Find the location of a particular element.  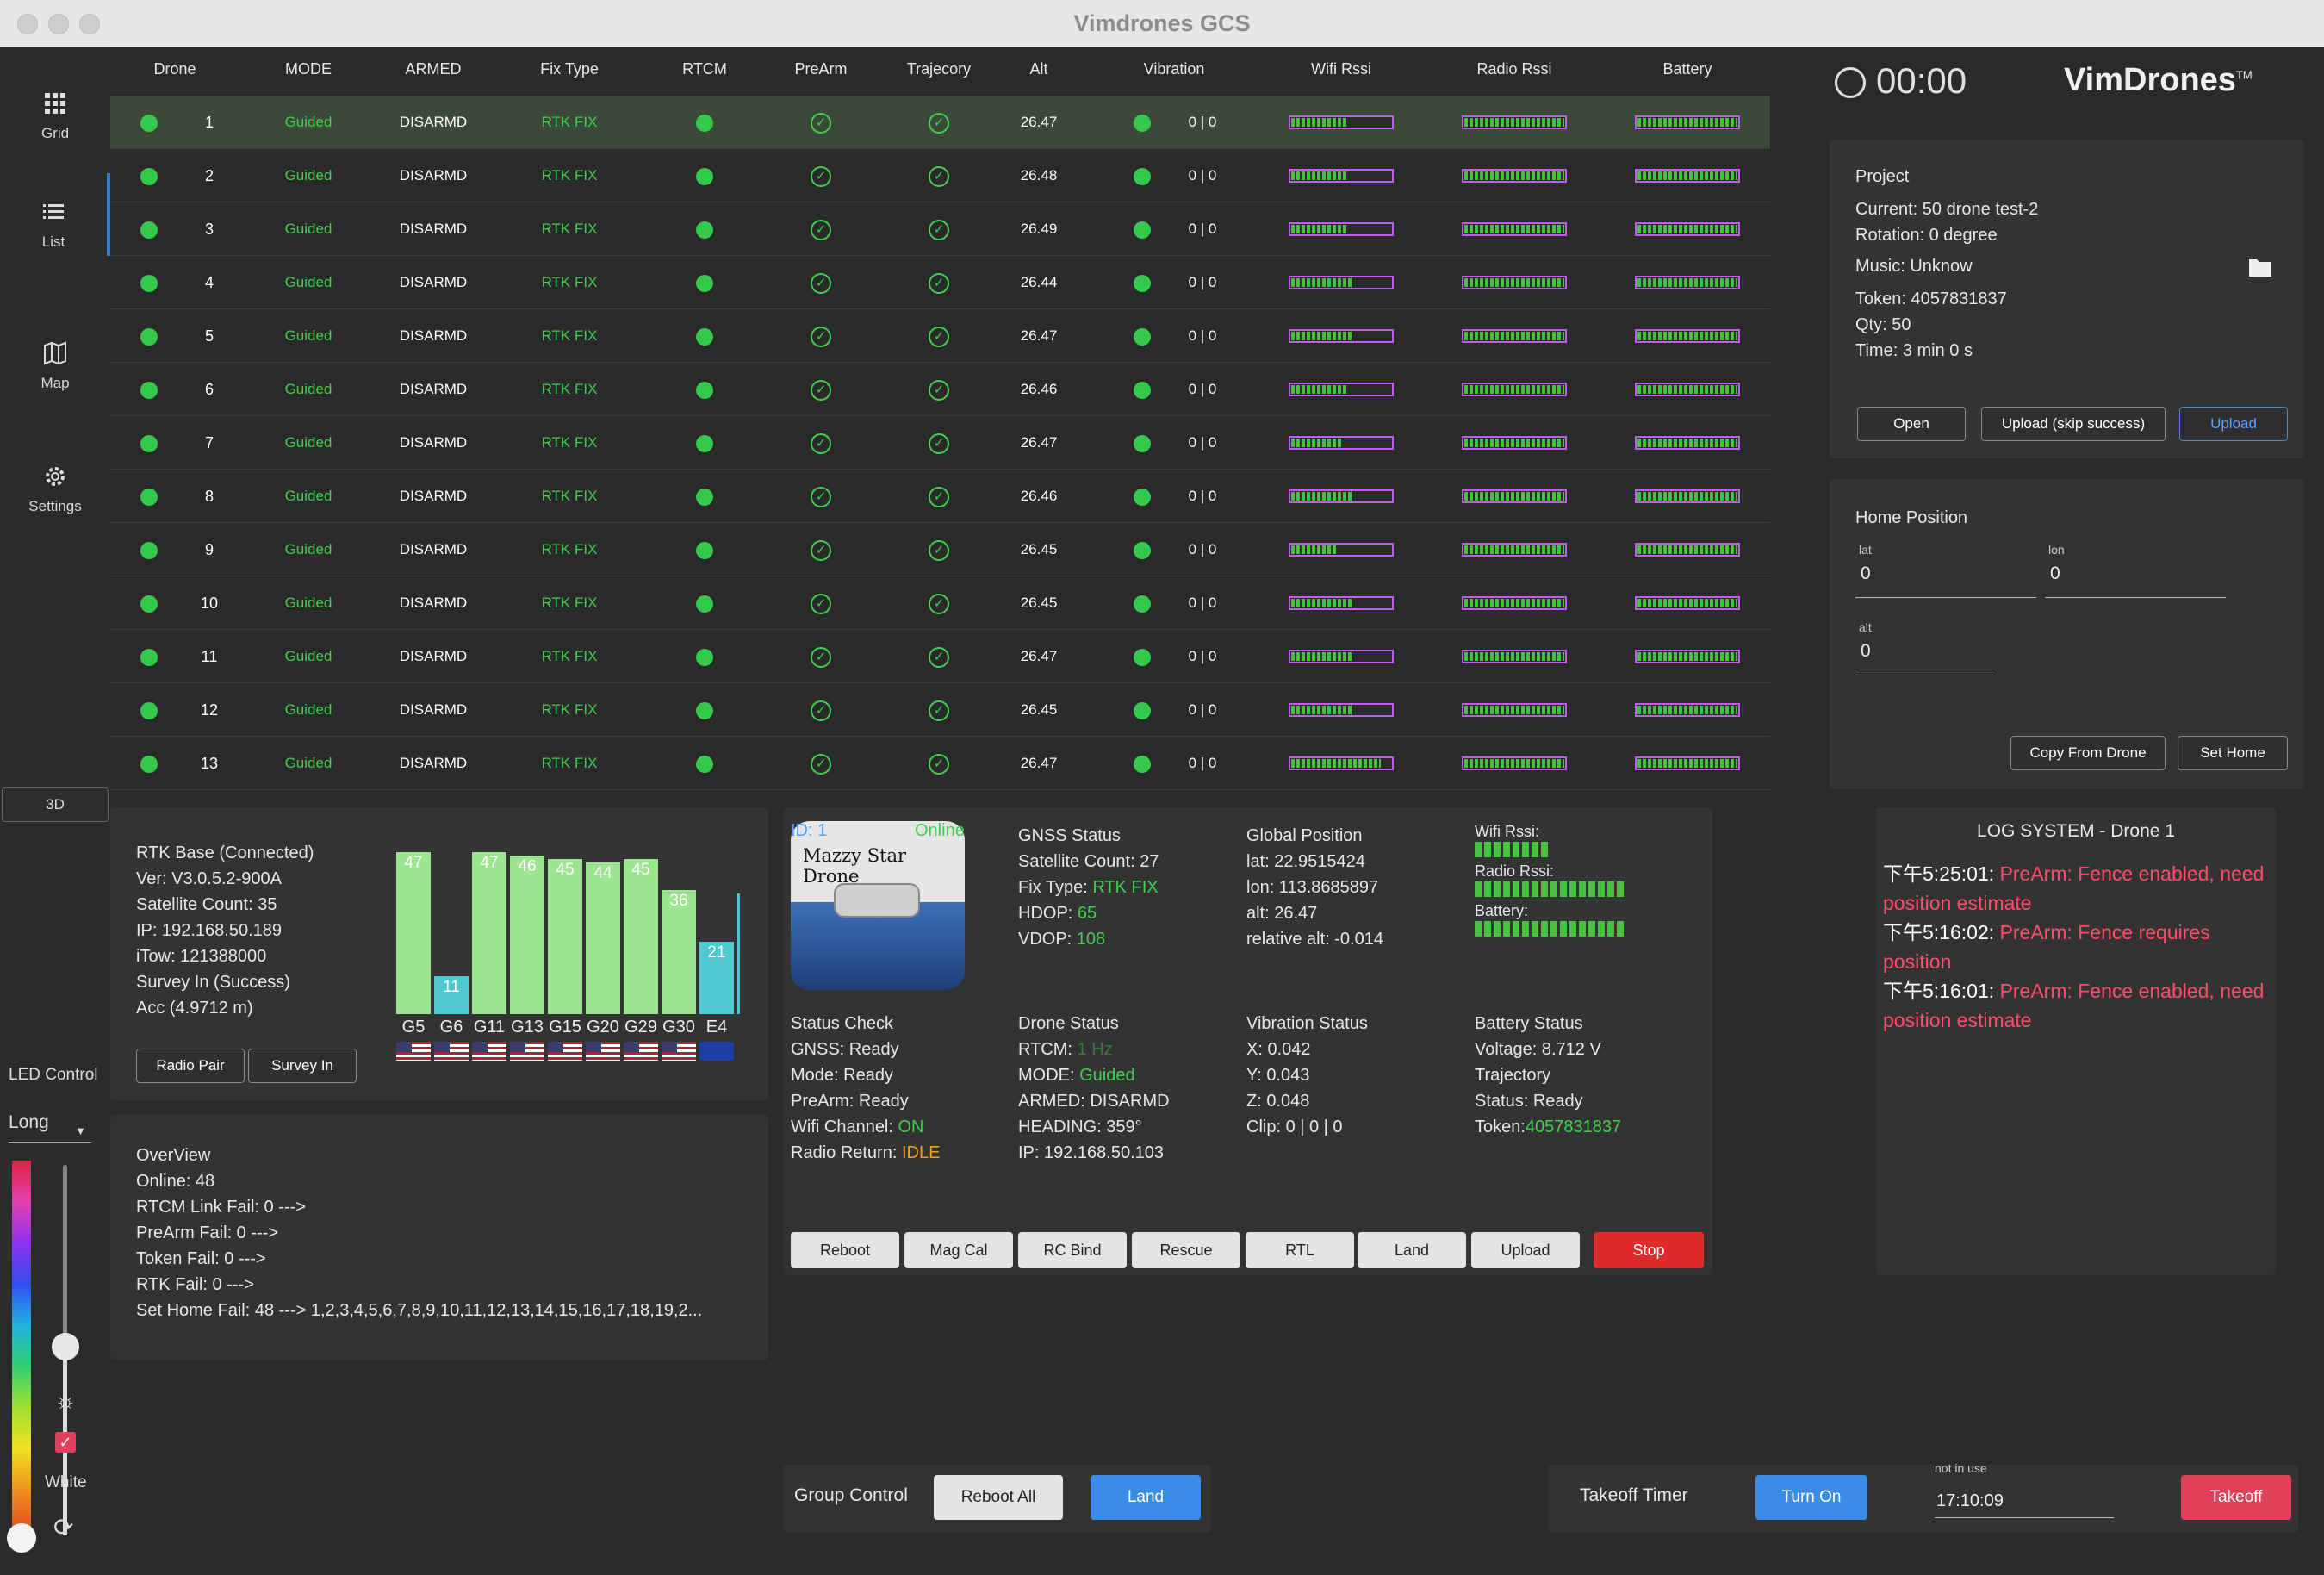

drone-id-cell: 5 is located at coordinates (209, 336).